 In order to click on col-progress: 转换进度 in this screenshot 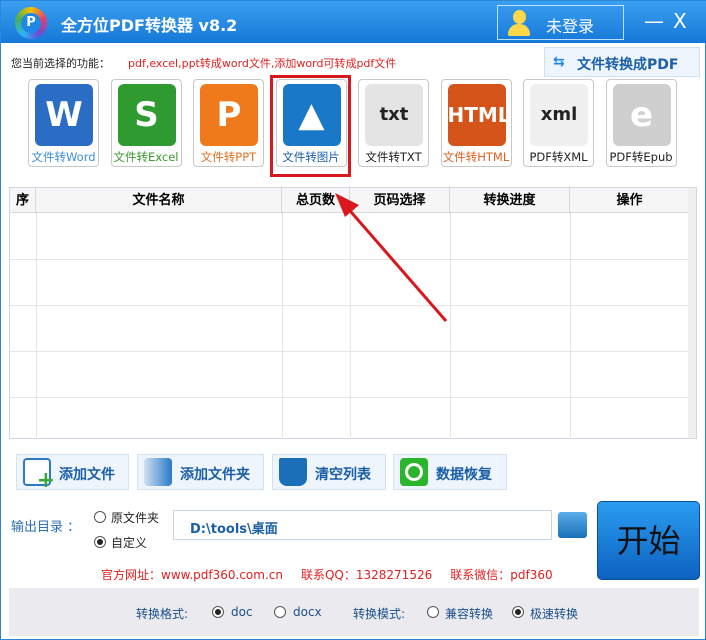, I will do `click(510, 200)`.